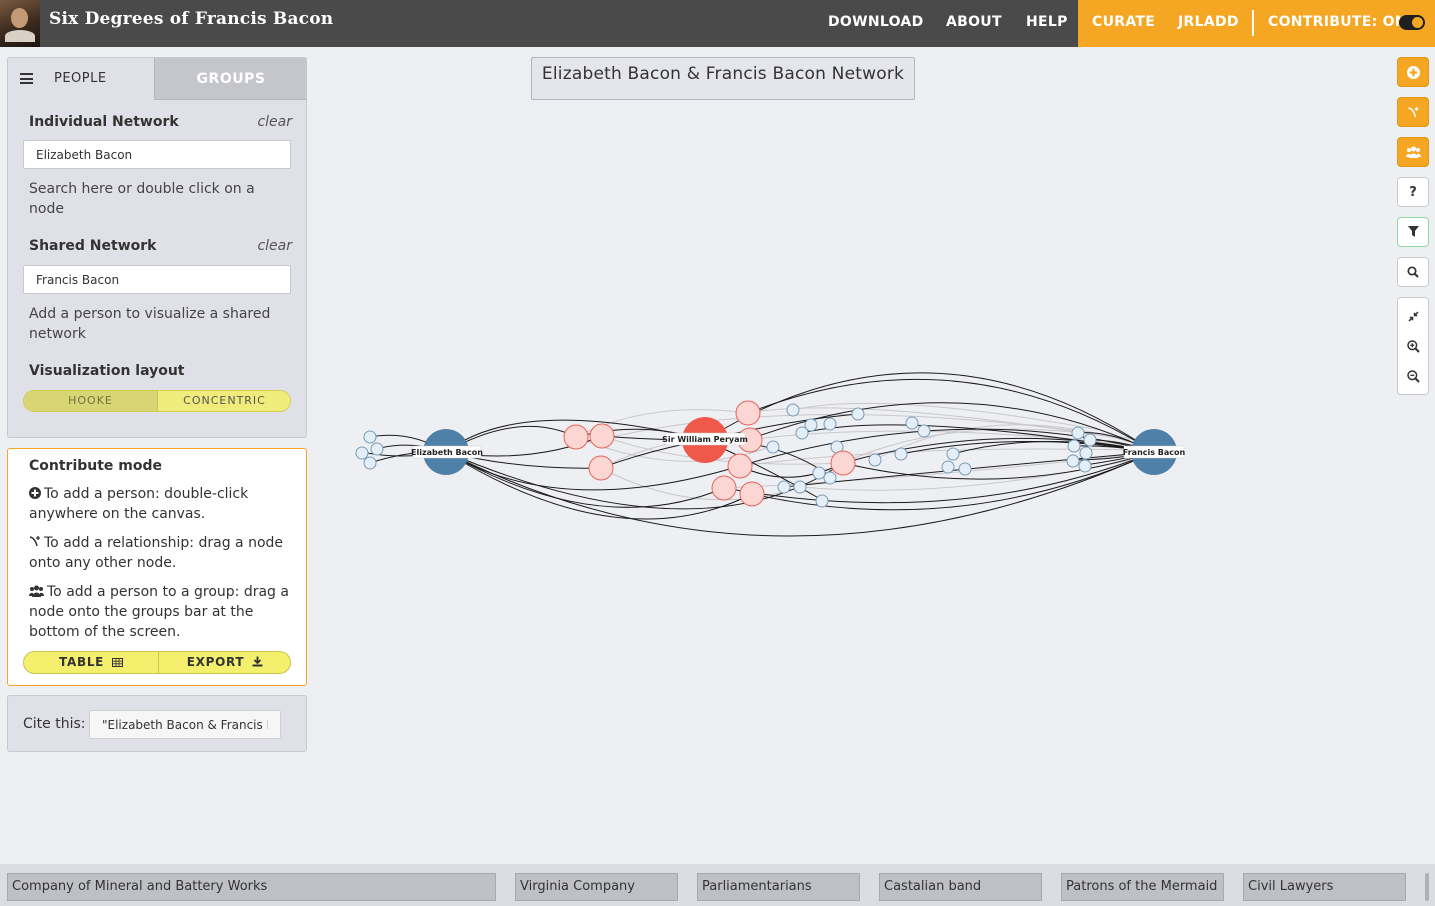  I want to click on relationship-icon, so click(1412, 111).